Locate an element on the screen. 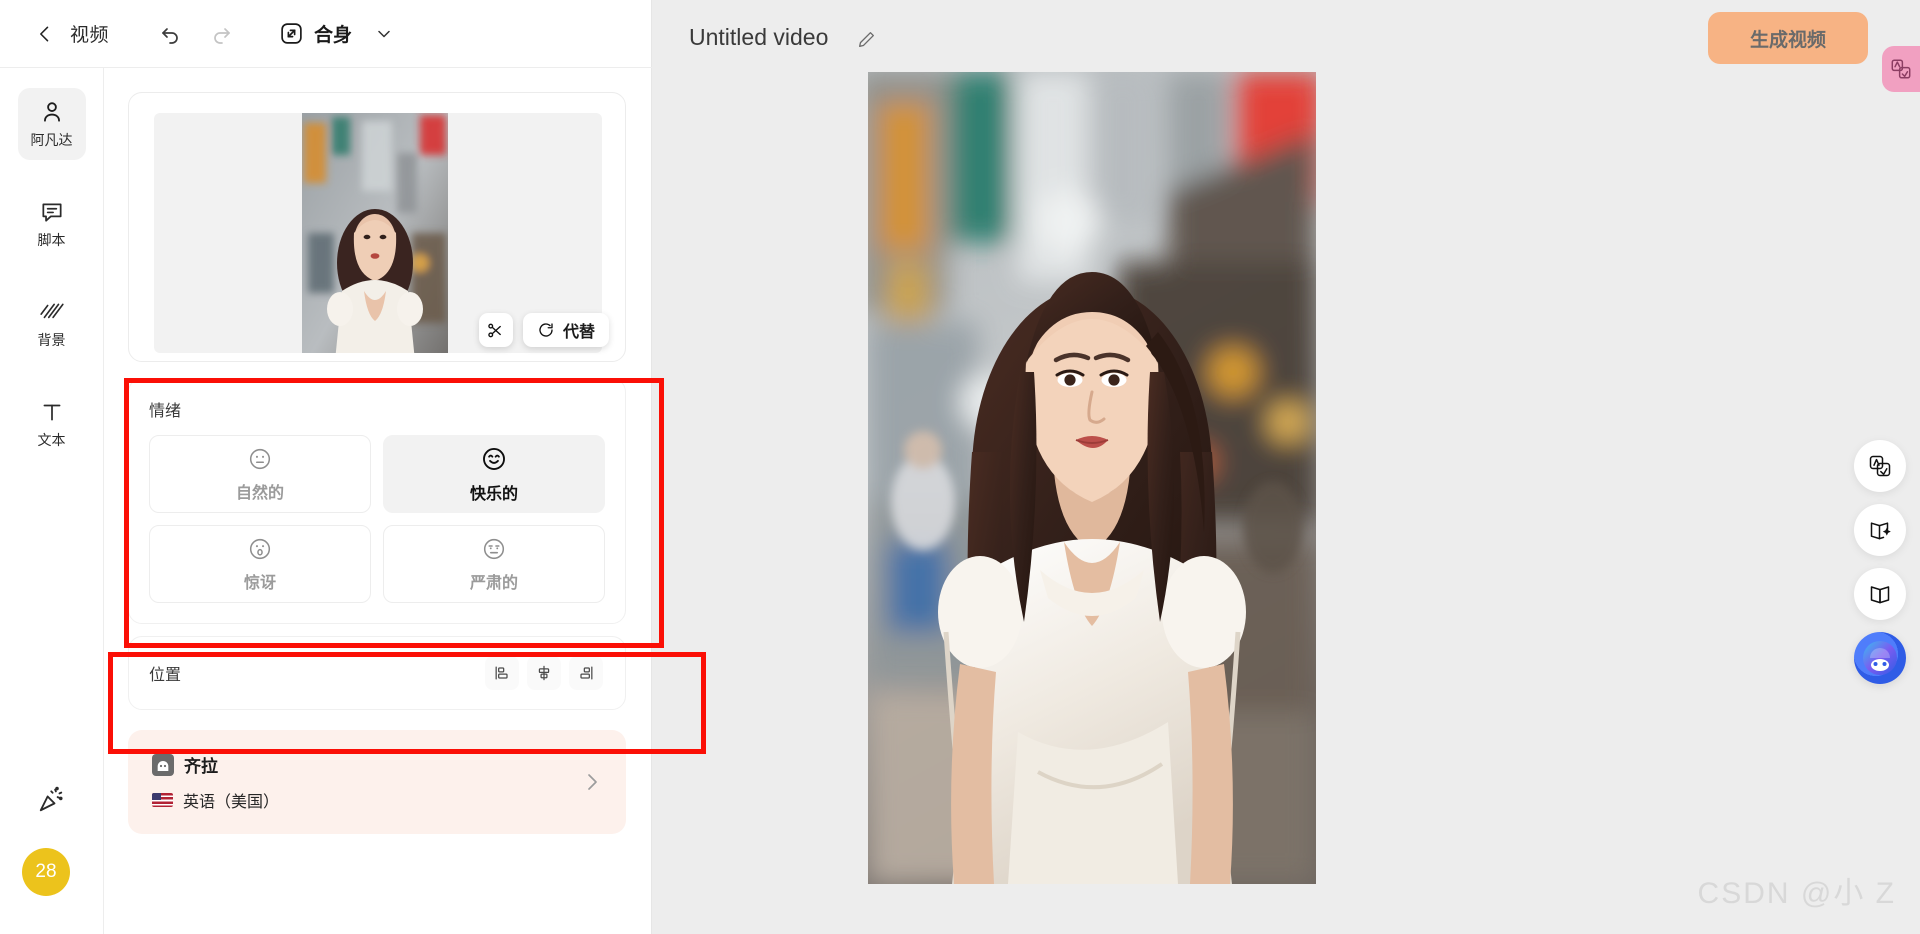 This screenshot has width=1920, height=934. align-center-icon is located at coordinates (544, 673).